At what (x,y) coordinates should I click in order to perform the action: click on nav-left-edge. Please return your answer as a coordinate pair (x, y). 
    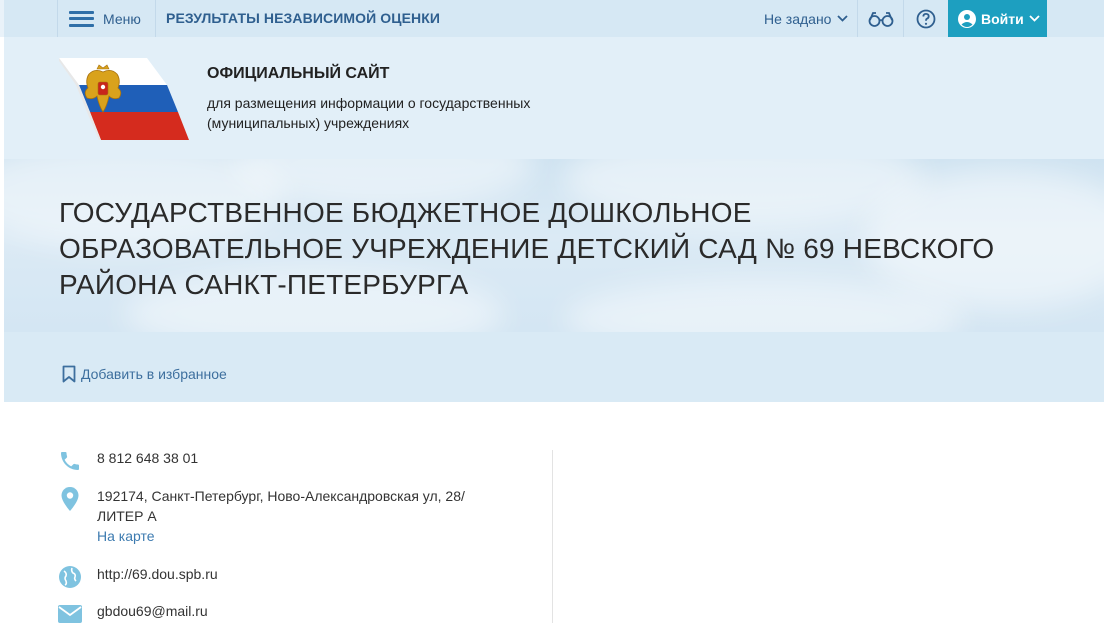
    Looking at the image, I should click on (2, 18).